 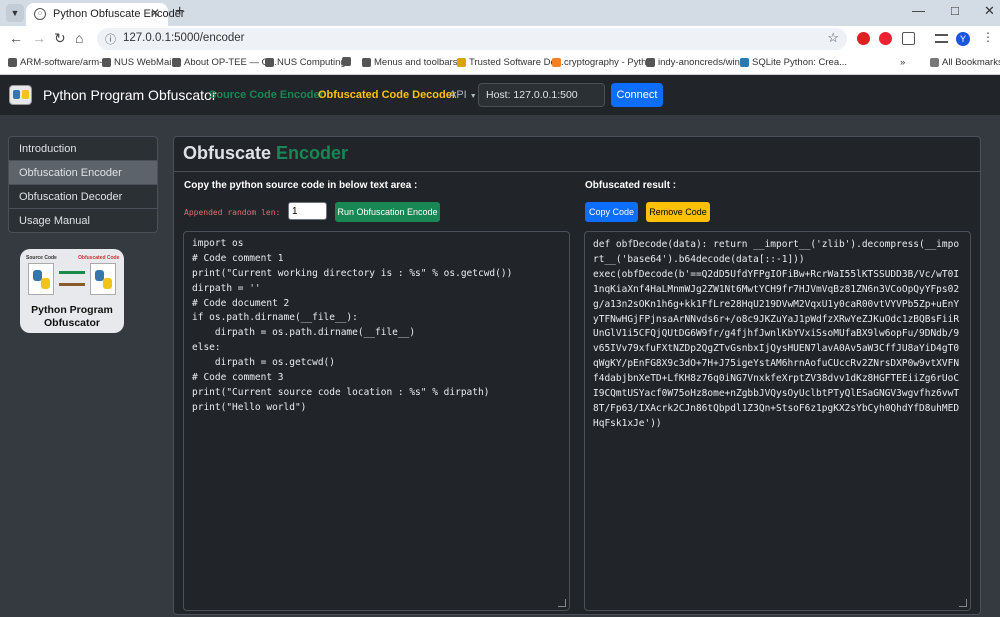 I want to click on code-line: # Code document 2, so click(x=241, y=303).